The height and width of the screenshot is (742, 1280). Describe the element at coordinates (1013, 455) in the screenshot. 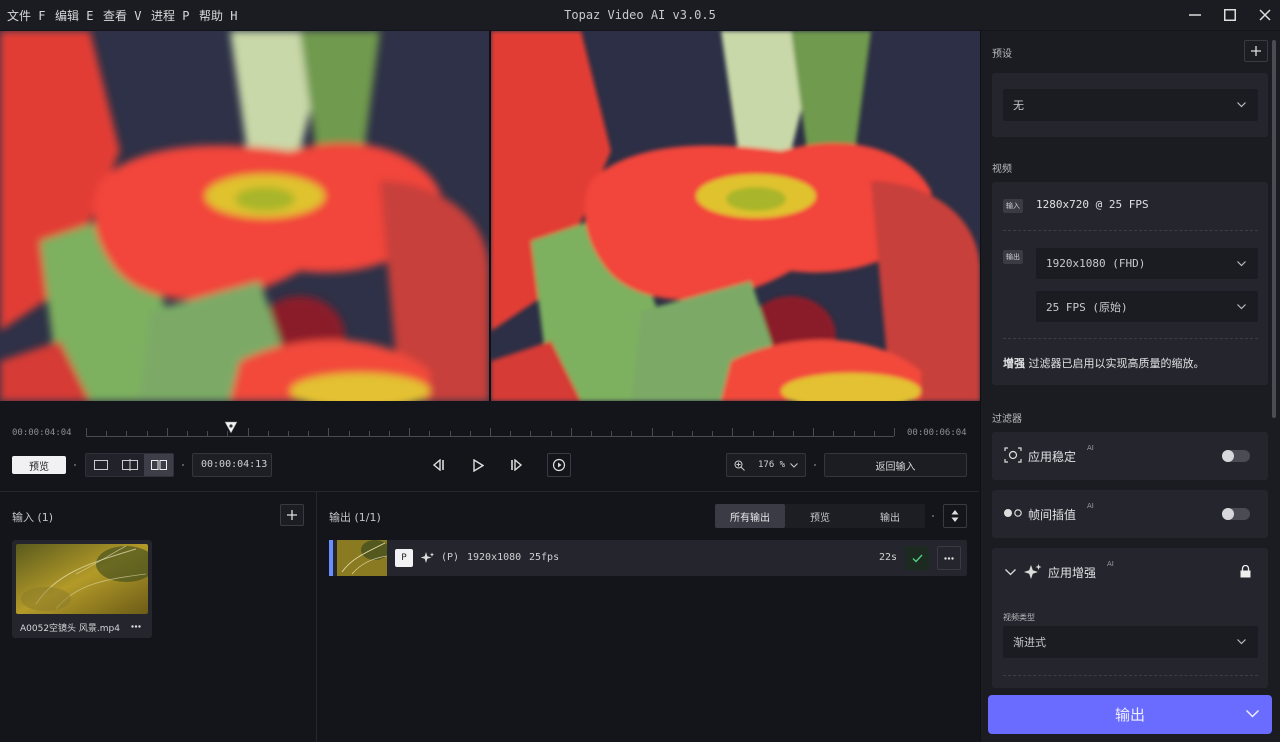

I see `stabilize-icon` at that location.